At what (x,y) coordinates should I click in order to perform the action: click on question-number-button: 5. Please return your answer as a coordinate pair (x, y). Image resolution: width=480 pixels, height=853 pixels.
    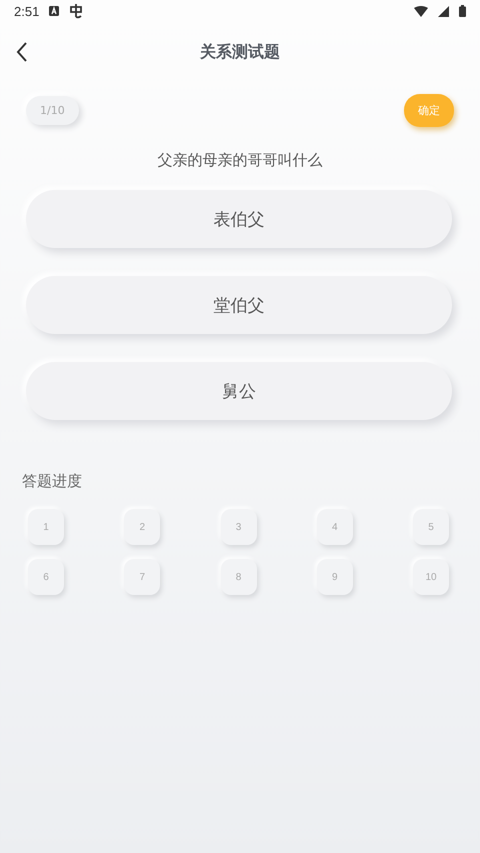
    Looking at the image, I should click on (431, 527).